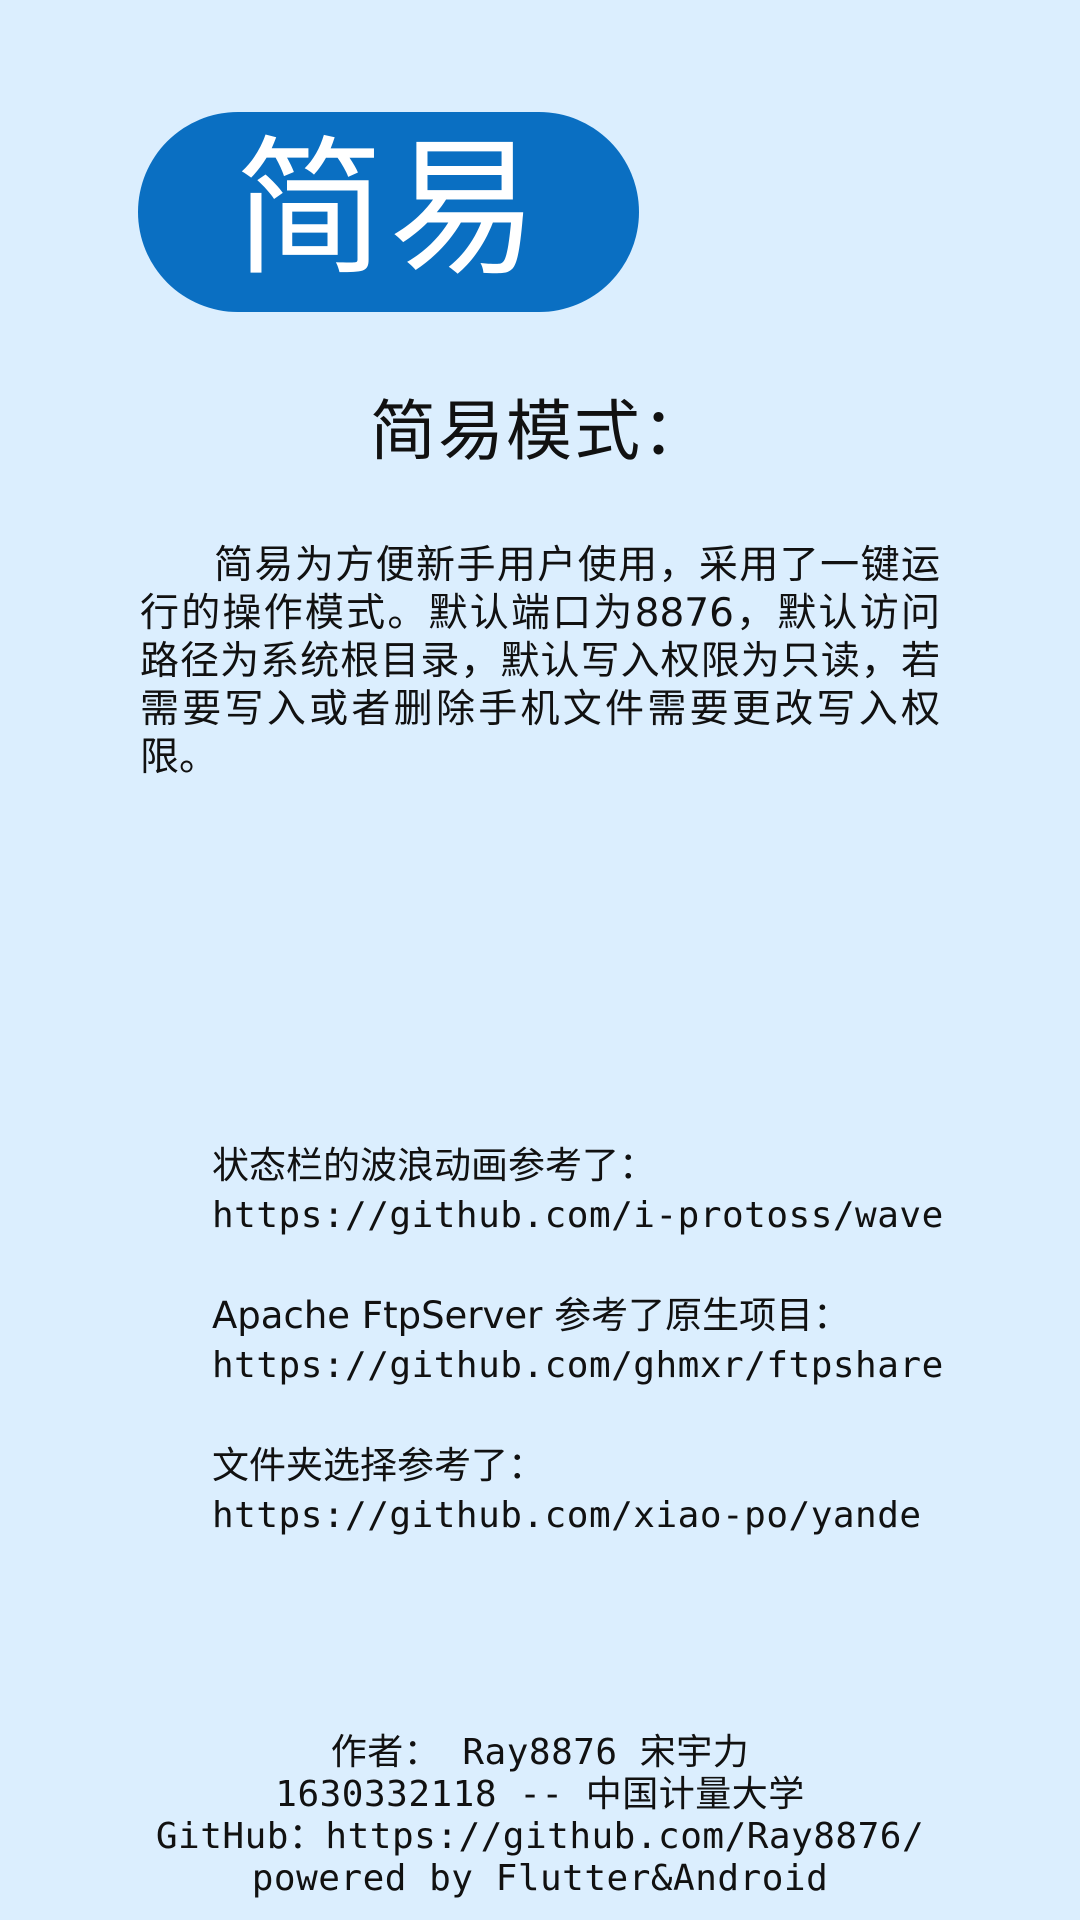 Image resolution: width=1080 pixels, height=1920 pixels. What do you see at coordinates (622, 1516) in the screenshot?
I see `reference-link: https://github.com/xiao-po/yande` at bounding box center [622, 1516].